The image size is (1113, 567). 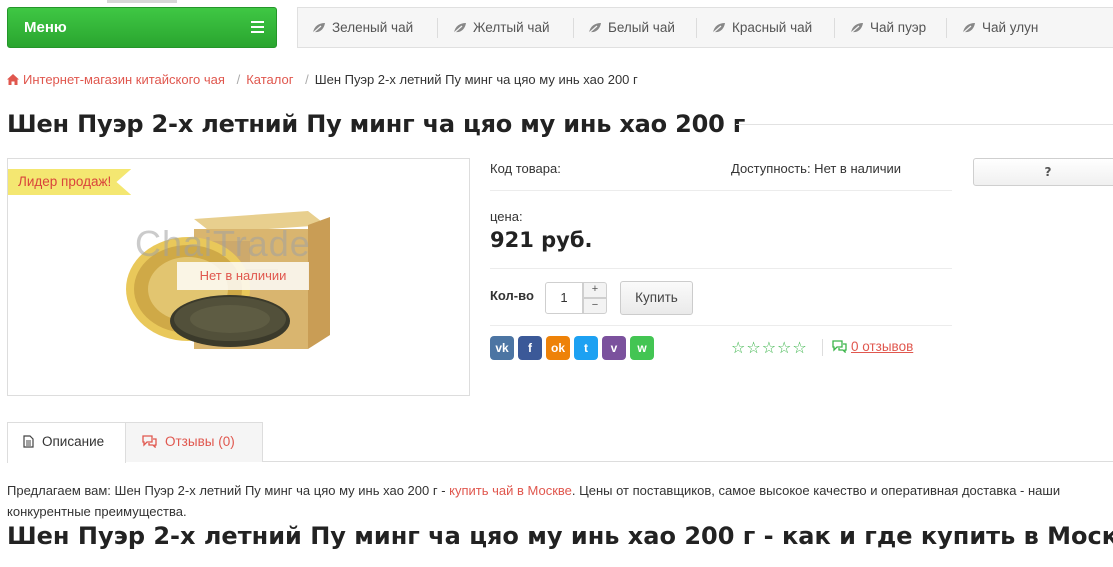 I want to click on tab-description: Описание, so click(x=66, y=442).